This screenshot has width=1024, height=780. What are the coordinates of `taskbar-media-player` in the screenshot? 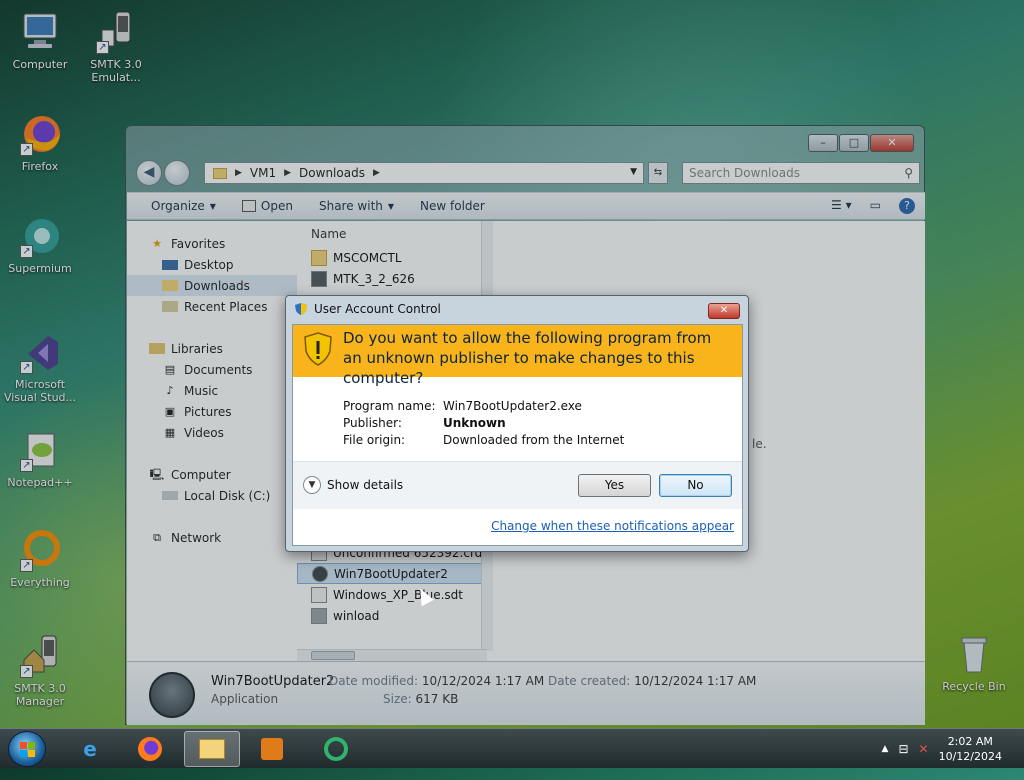 It's located at (272, 749).